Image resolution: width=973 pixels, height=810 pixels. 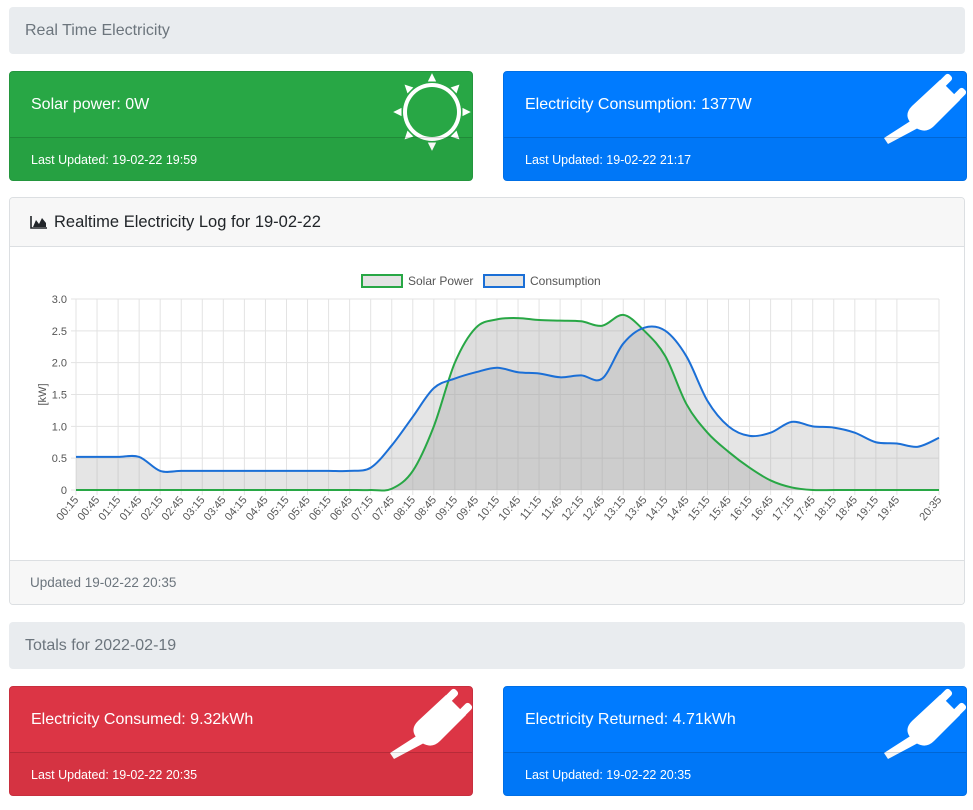 What do you see at coordinates (762, 508) in the screenshot?
I see `x-tick-label: 16:45` at bounding box center [762, 508].